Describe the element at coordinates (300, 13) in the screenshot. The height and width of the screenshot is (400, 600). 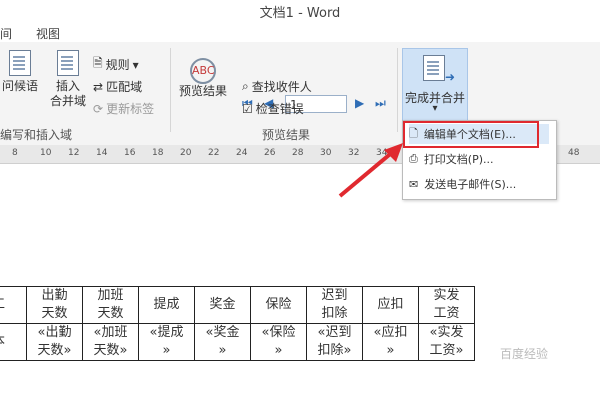
I see `window-title: 文档1 - Word` at that location.